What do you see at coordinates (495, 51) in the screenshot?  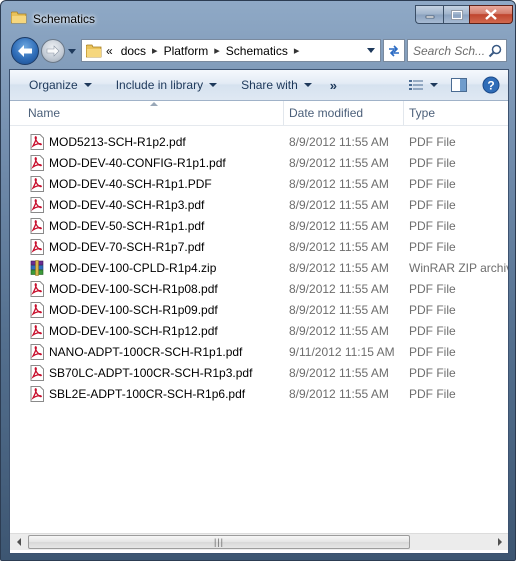 I see `search-icon` at bounding box center [495, 51].